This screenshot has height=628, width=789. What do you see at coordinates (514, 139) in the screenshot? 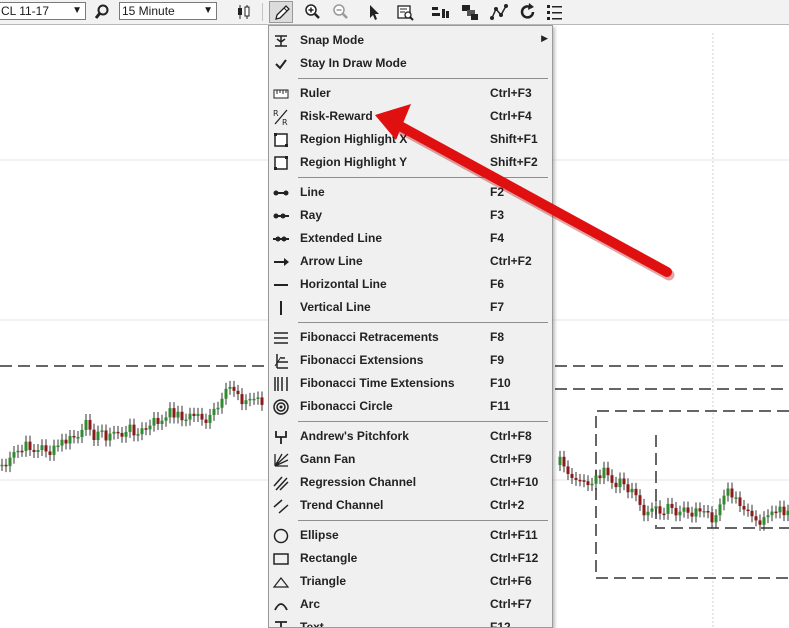
I see `menu-item-shortcut: Shift+F1` at bounding box center [514, 139].